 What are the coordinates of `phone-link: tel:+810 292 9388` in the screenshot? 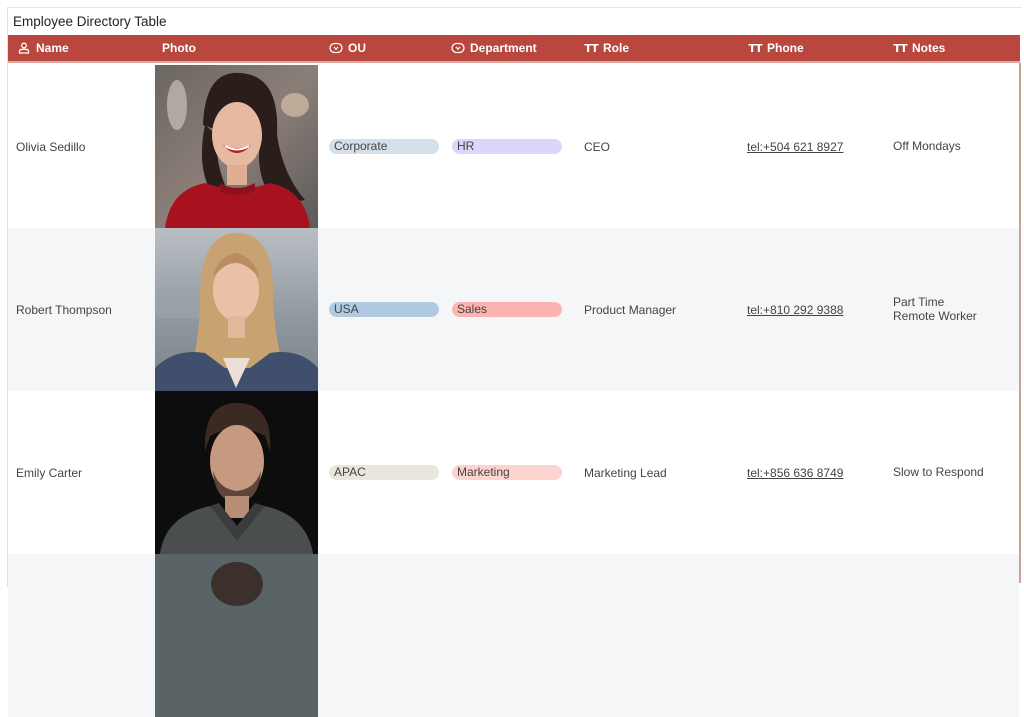 It's located at (795, 310).